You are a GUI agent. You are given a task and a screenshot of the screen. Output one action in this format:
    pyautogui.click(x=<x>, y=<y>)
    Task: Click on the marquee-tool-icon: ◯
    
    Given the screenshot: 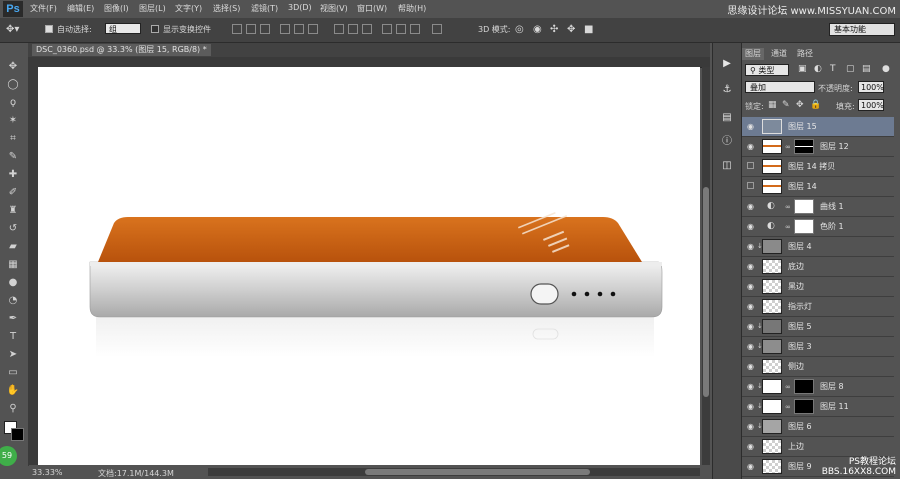 What is the action you would take?
    pyautogui.click(x=13, y=85)
    